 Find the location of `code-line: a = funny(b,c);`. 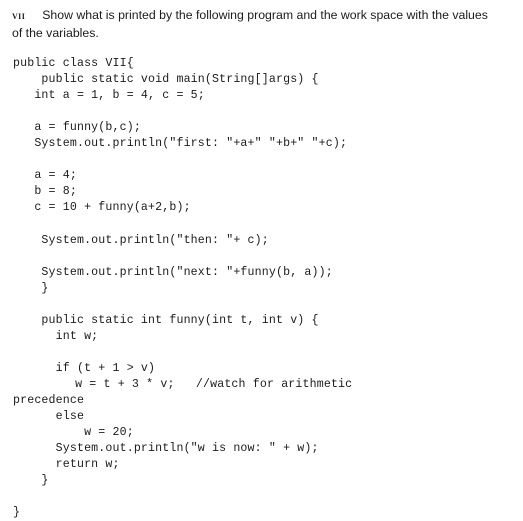

code-line: a = funny(b,c); is located at coordinates (77, 128).